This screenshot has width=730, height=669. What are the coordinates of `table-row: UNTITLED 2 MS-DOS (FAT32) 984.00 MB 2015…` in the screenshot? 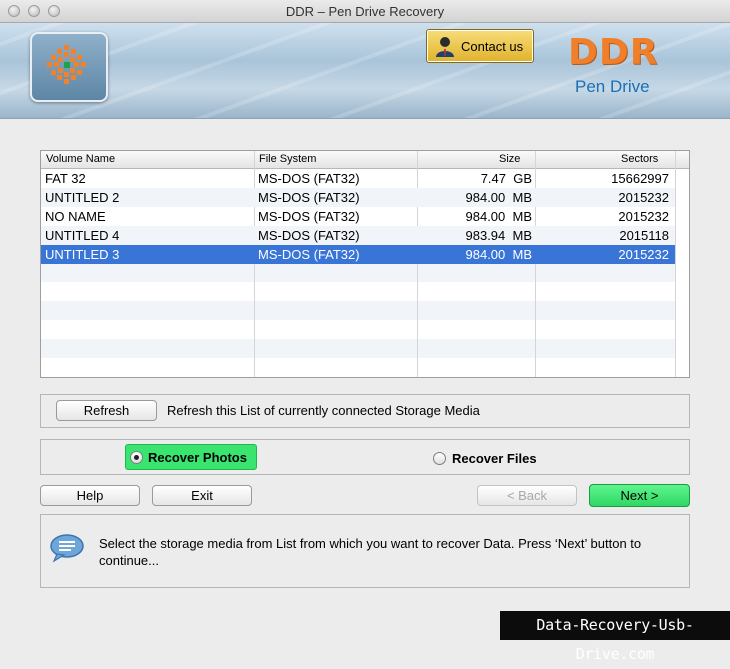 It's located at (358, 197).